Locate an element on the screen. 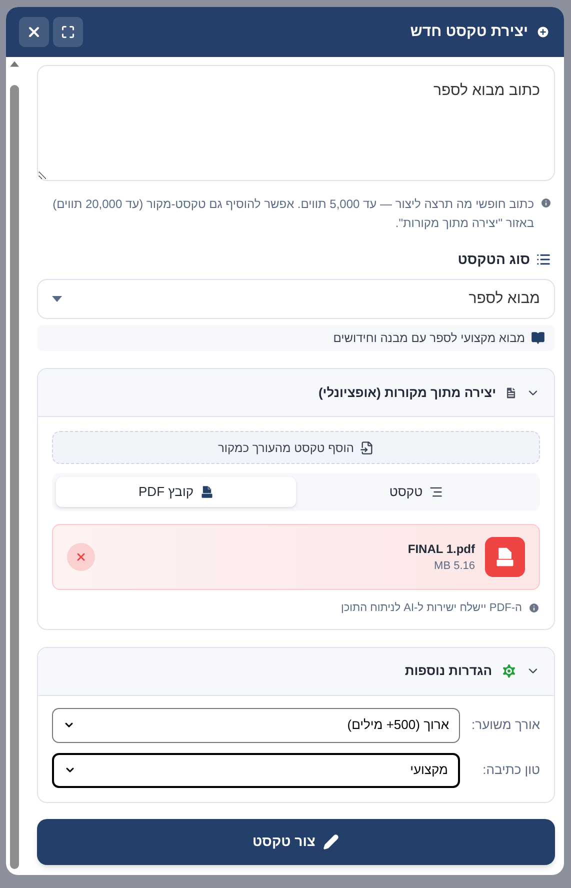  file-name: FINAL 1.pdf is located at coordinates (441, 549).